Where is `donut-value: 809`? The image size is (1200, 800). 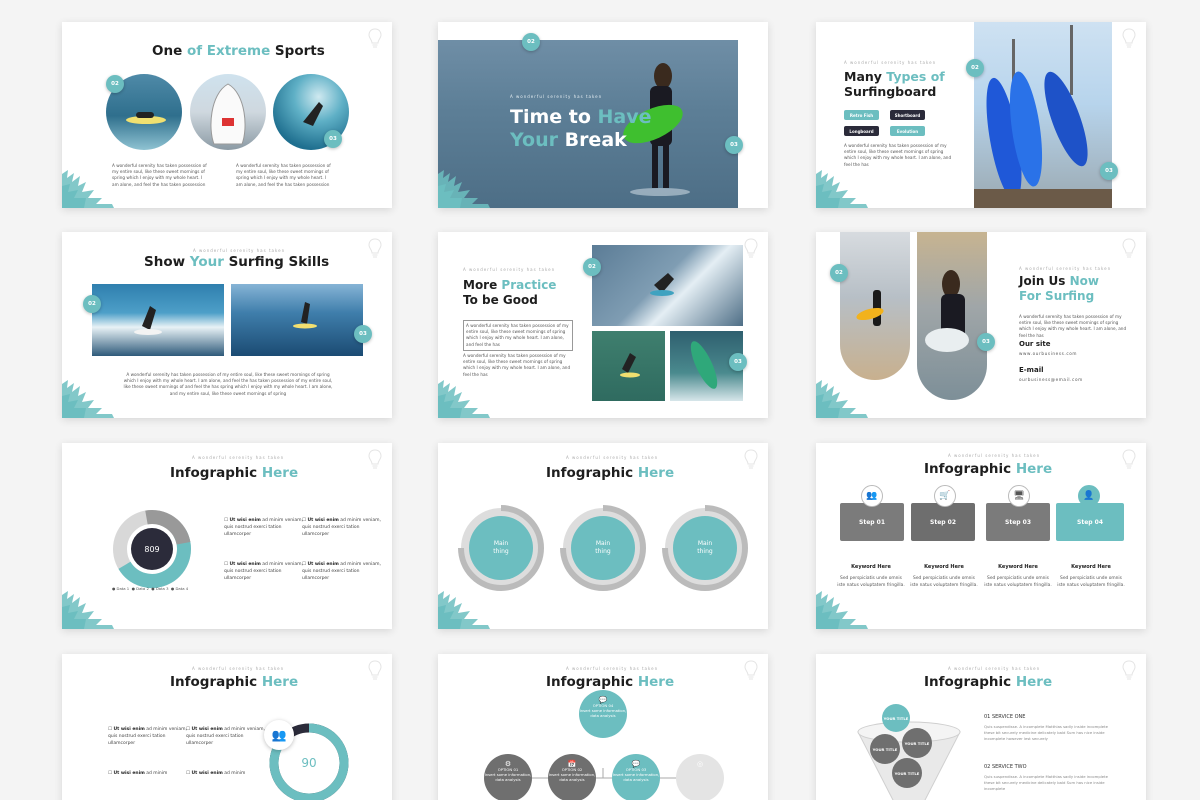
donut-value: 809 is located at coordinates (151, 549).